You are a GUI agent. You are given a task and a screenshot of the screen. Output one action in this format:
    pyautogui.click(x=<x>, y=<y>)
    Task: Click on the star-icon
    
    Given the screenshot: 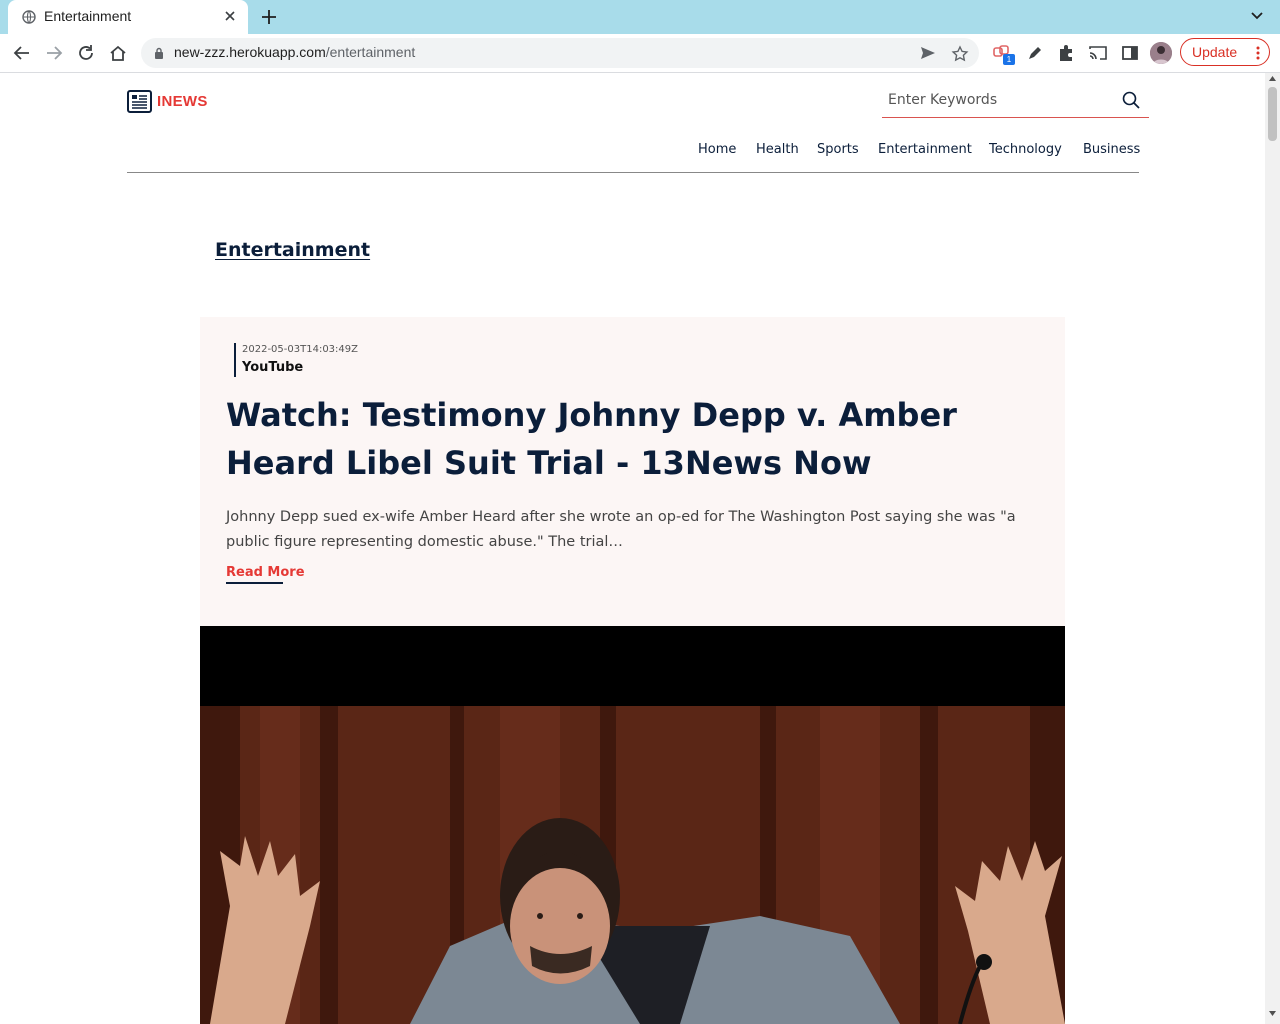 What is the action you would take?
    pyautogui.click(x=960, y=54)
    